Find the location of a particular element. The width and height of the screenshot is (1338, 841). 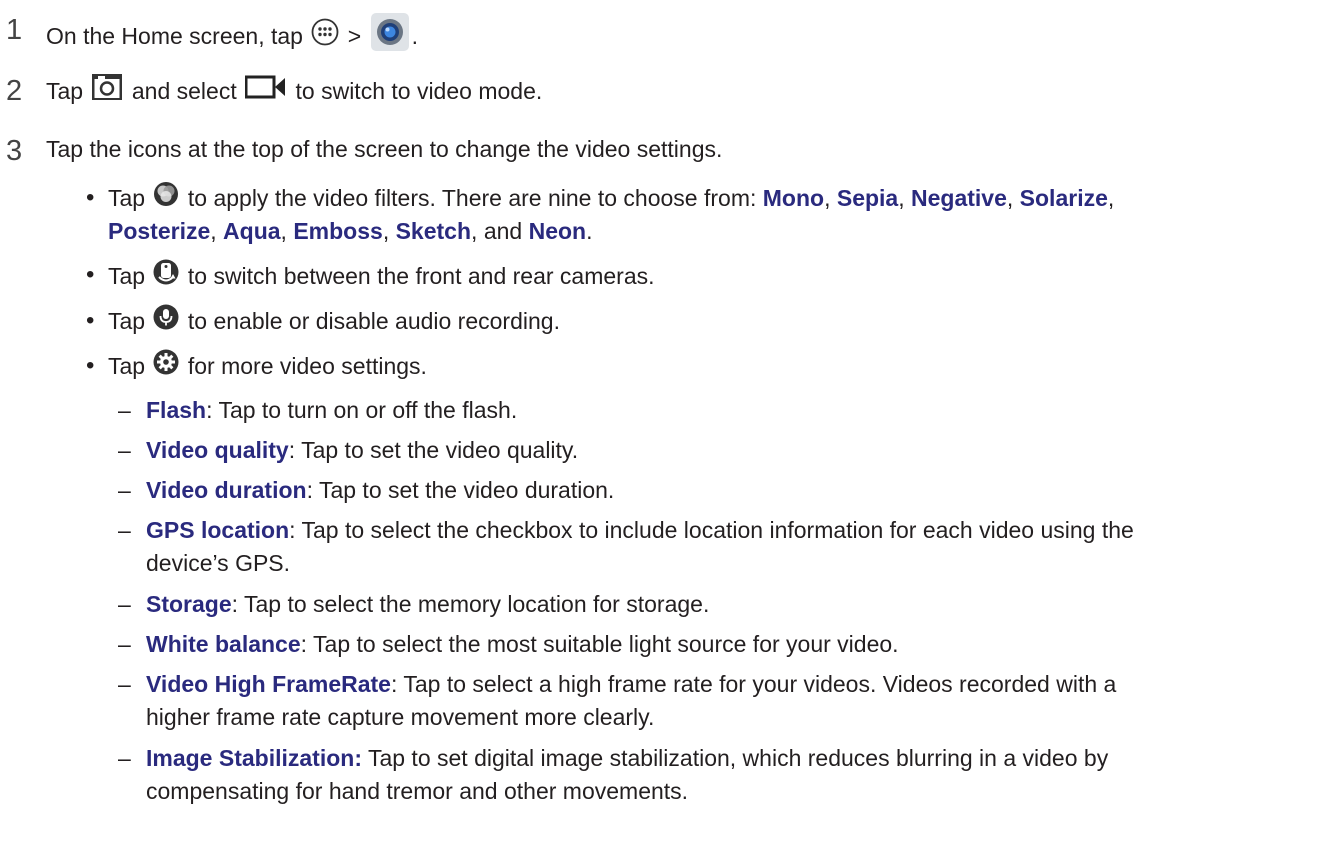

step-2-middle: and select is located at coordinates (184, 91).